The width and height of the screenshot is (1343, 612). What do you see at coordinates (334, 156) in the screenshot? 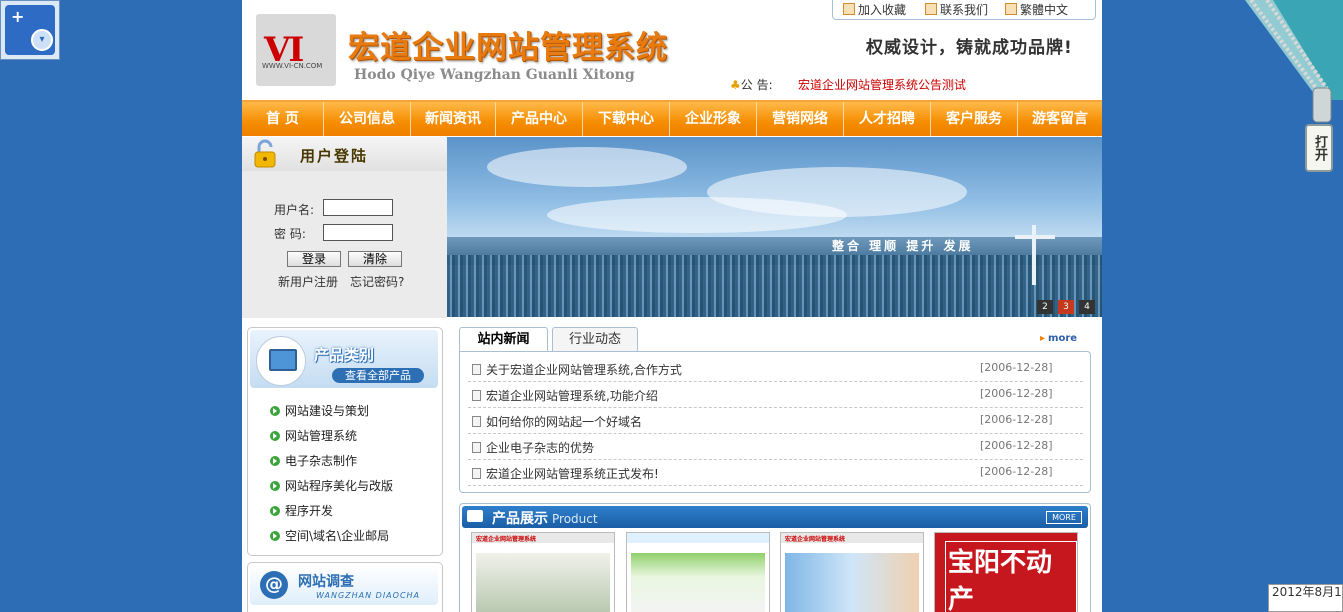
I see `login-title: 用户登陆` at bounding box center [334, 156].